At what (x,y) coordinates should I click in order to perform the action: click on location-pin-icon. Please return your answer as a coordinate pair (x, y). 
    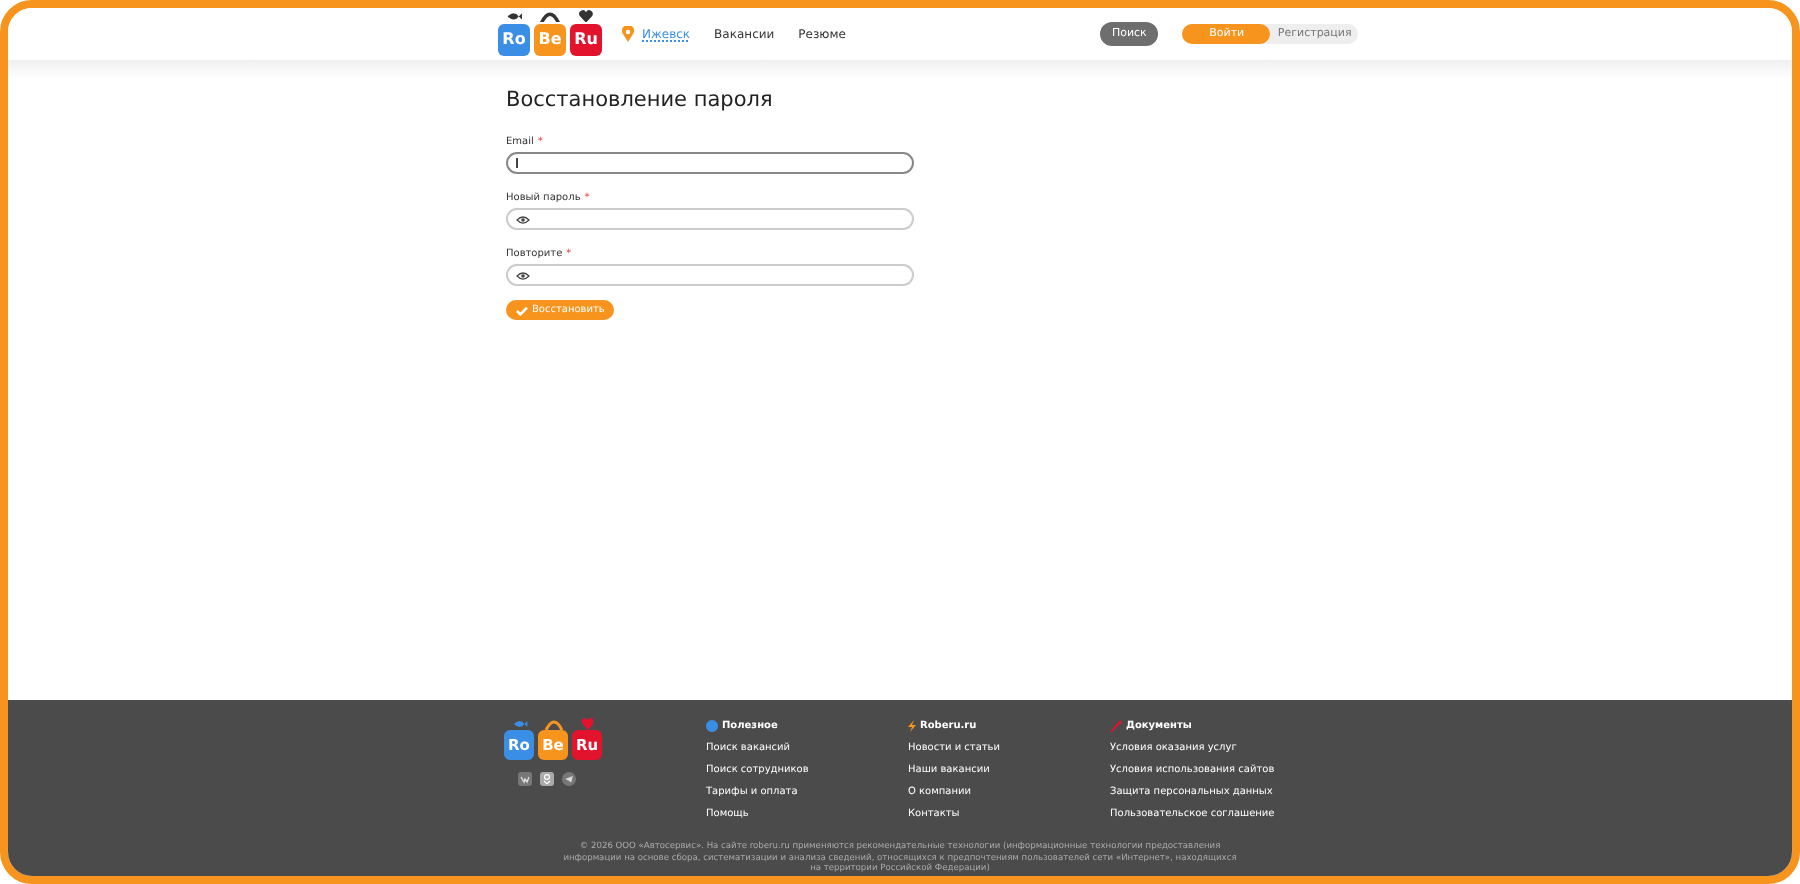
    Looking at the image, I should click on (628, 34).